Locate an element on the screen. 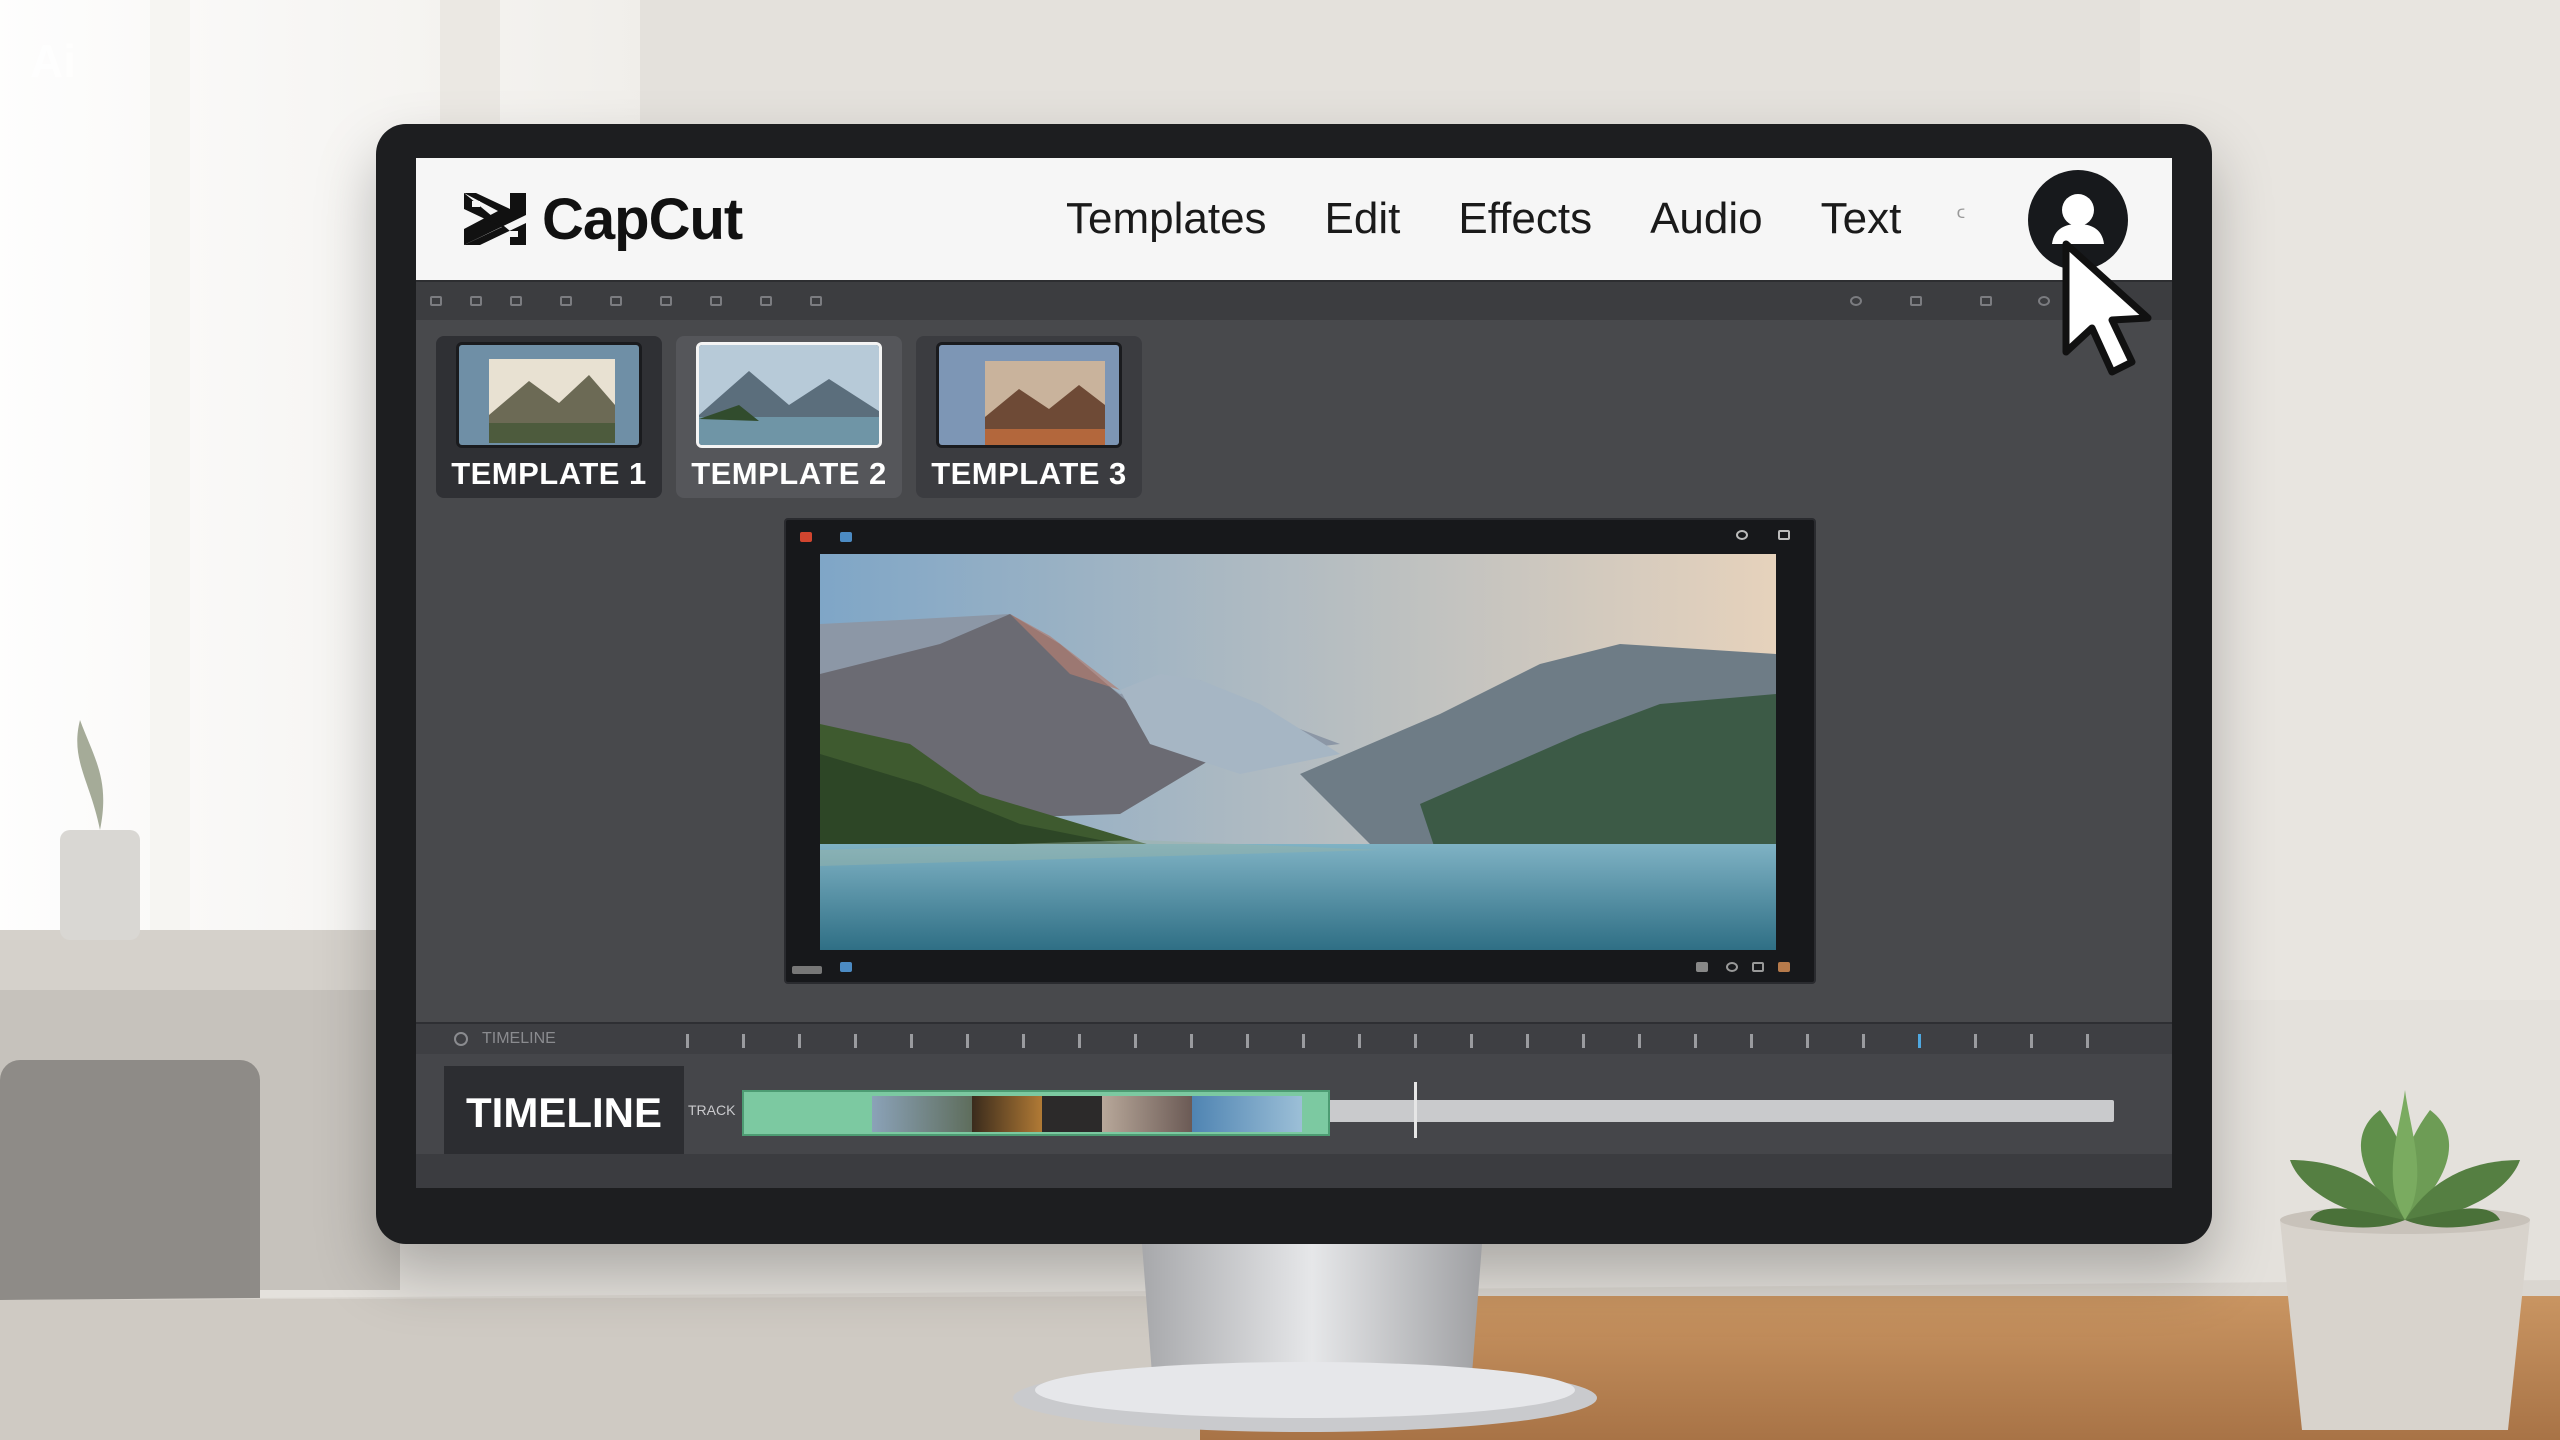 The width and height of the screenshot is (2560, 1440). preview-fullscreen-icon is located at coordinates (1784, 535).